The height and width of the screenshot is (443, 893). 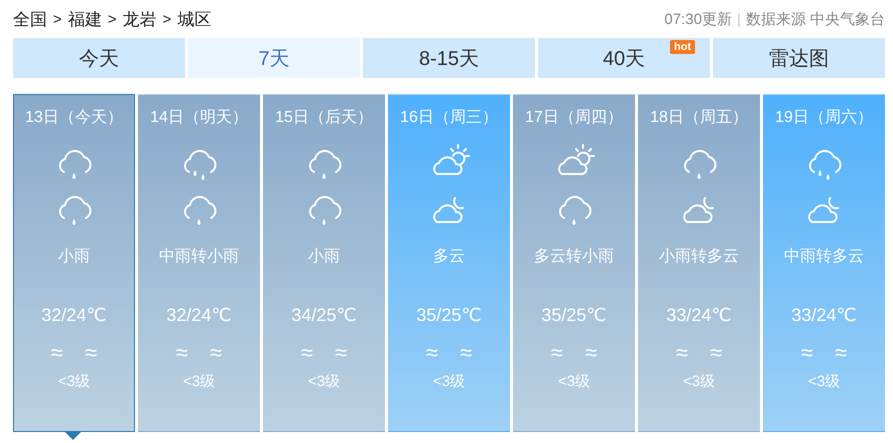 I want to click on weather-text: 中雨转小雨, so click(x=199, y=256).